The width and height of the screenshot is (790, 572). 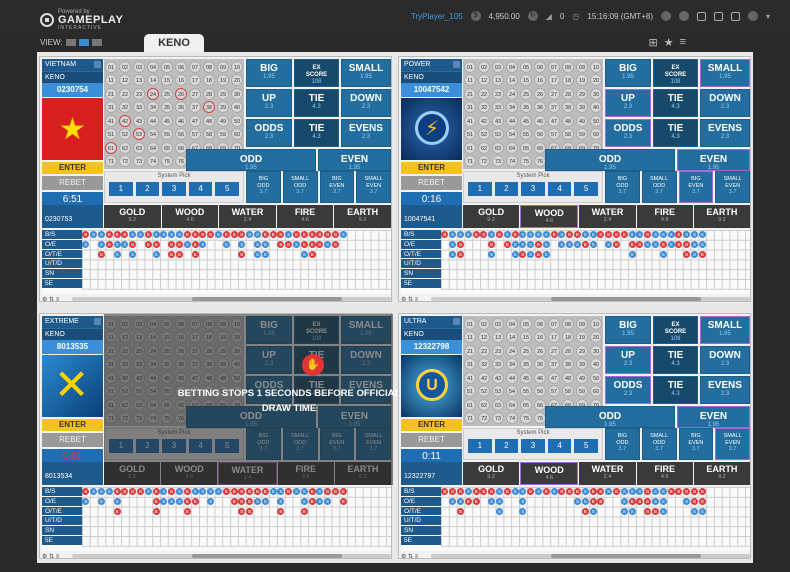 What do you see at coordinates (701, 16) in the screenshot?
I see `history-icon` at bounding box center [701, 16].